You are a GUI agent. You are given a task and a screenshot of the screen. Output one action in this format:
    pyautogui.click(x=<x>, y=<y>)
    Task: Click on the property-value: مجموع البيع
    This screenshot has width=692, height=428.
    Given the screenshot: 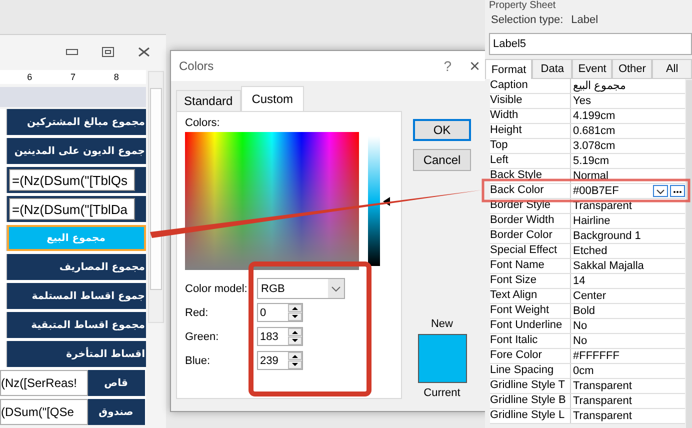 What is the action you would take?
    pyautogui.click(x=628, y=86)
    